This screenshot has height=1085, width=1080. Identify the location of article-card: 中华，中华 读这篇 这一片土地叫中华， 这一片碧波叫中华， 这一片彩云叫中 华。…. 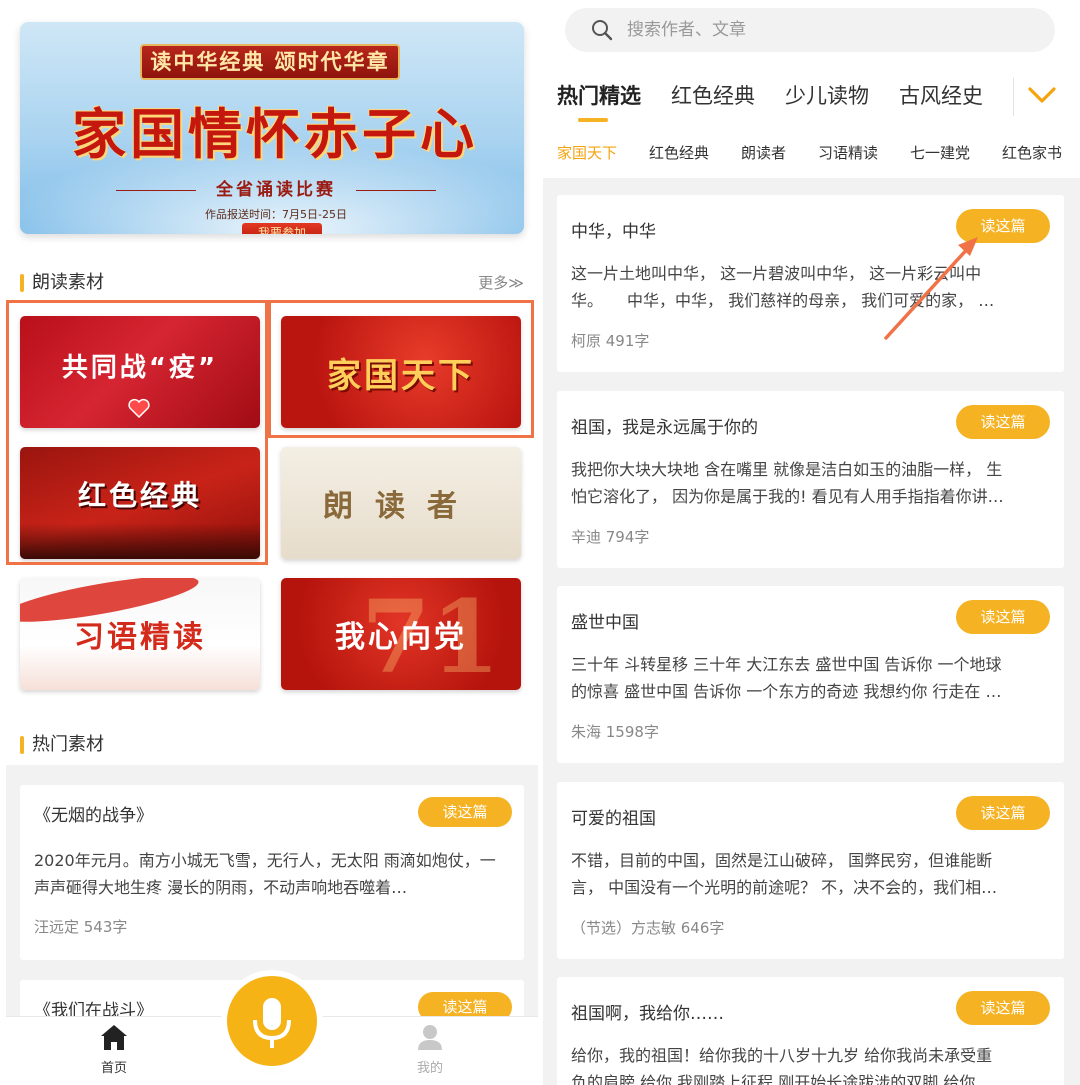
(810, 283).